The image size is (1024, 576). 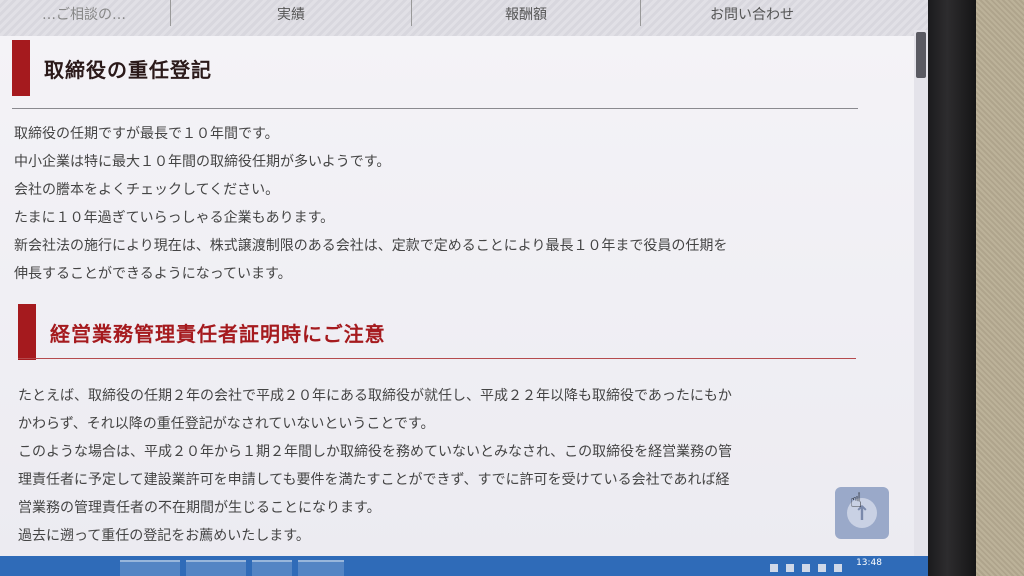 What do you see at coordinates (921, 293) in the screenshot?
I see `vertical-scrollbar` at bounding box center [921, 293].